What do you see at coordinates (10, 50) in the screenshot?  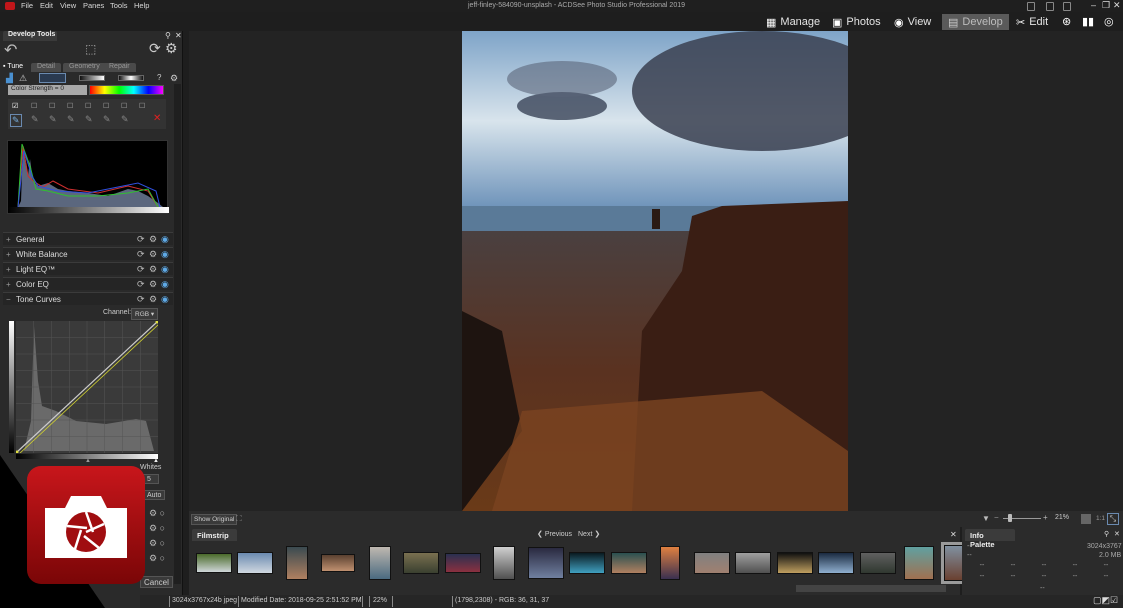 I see `undo-icon: ↶` at bounding box center [10, 50].